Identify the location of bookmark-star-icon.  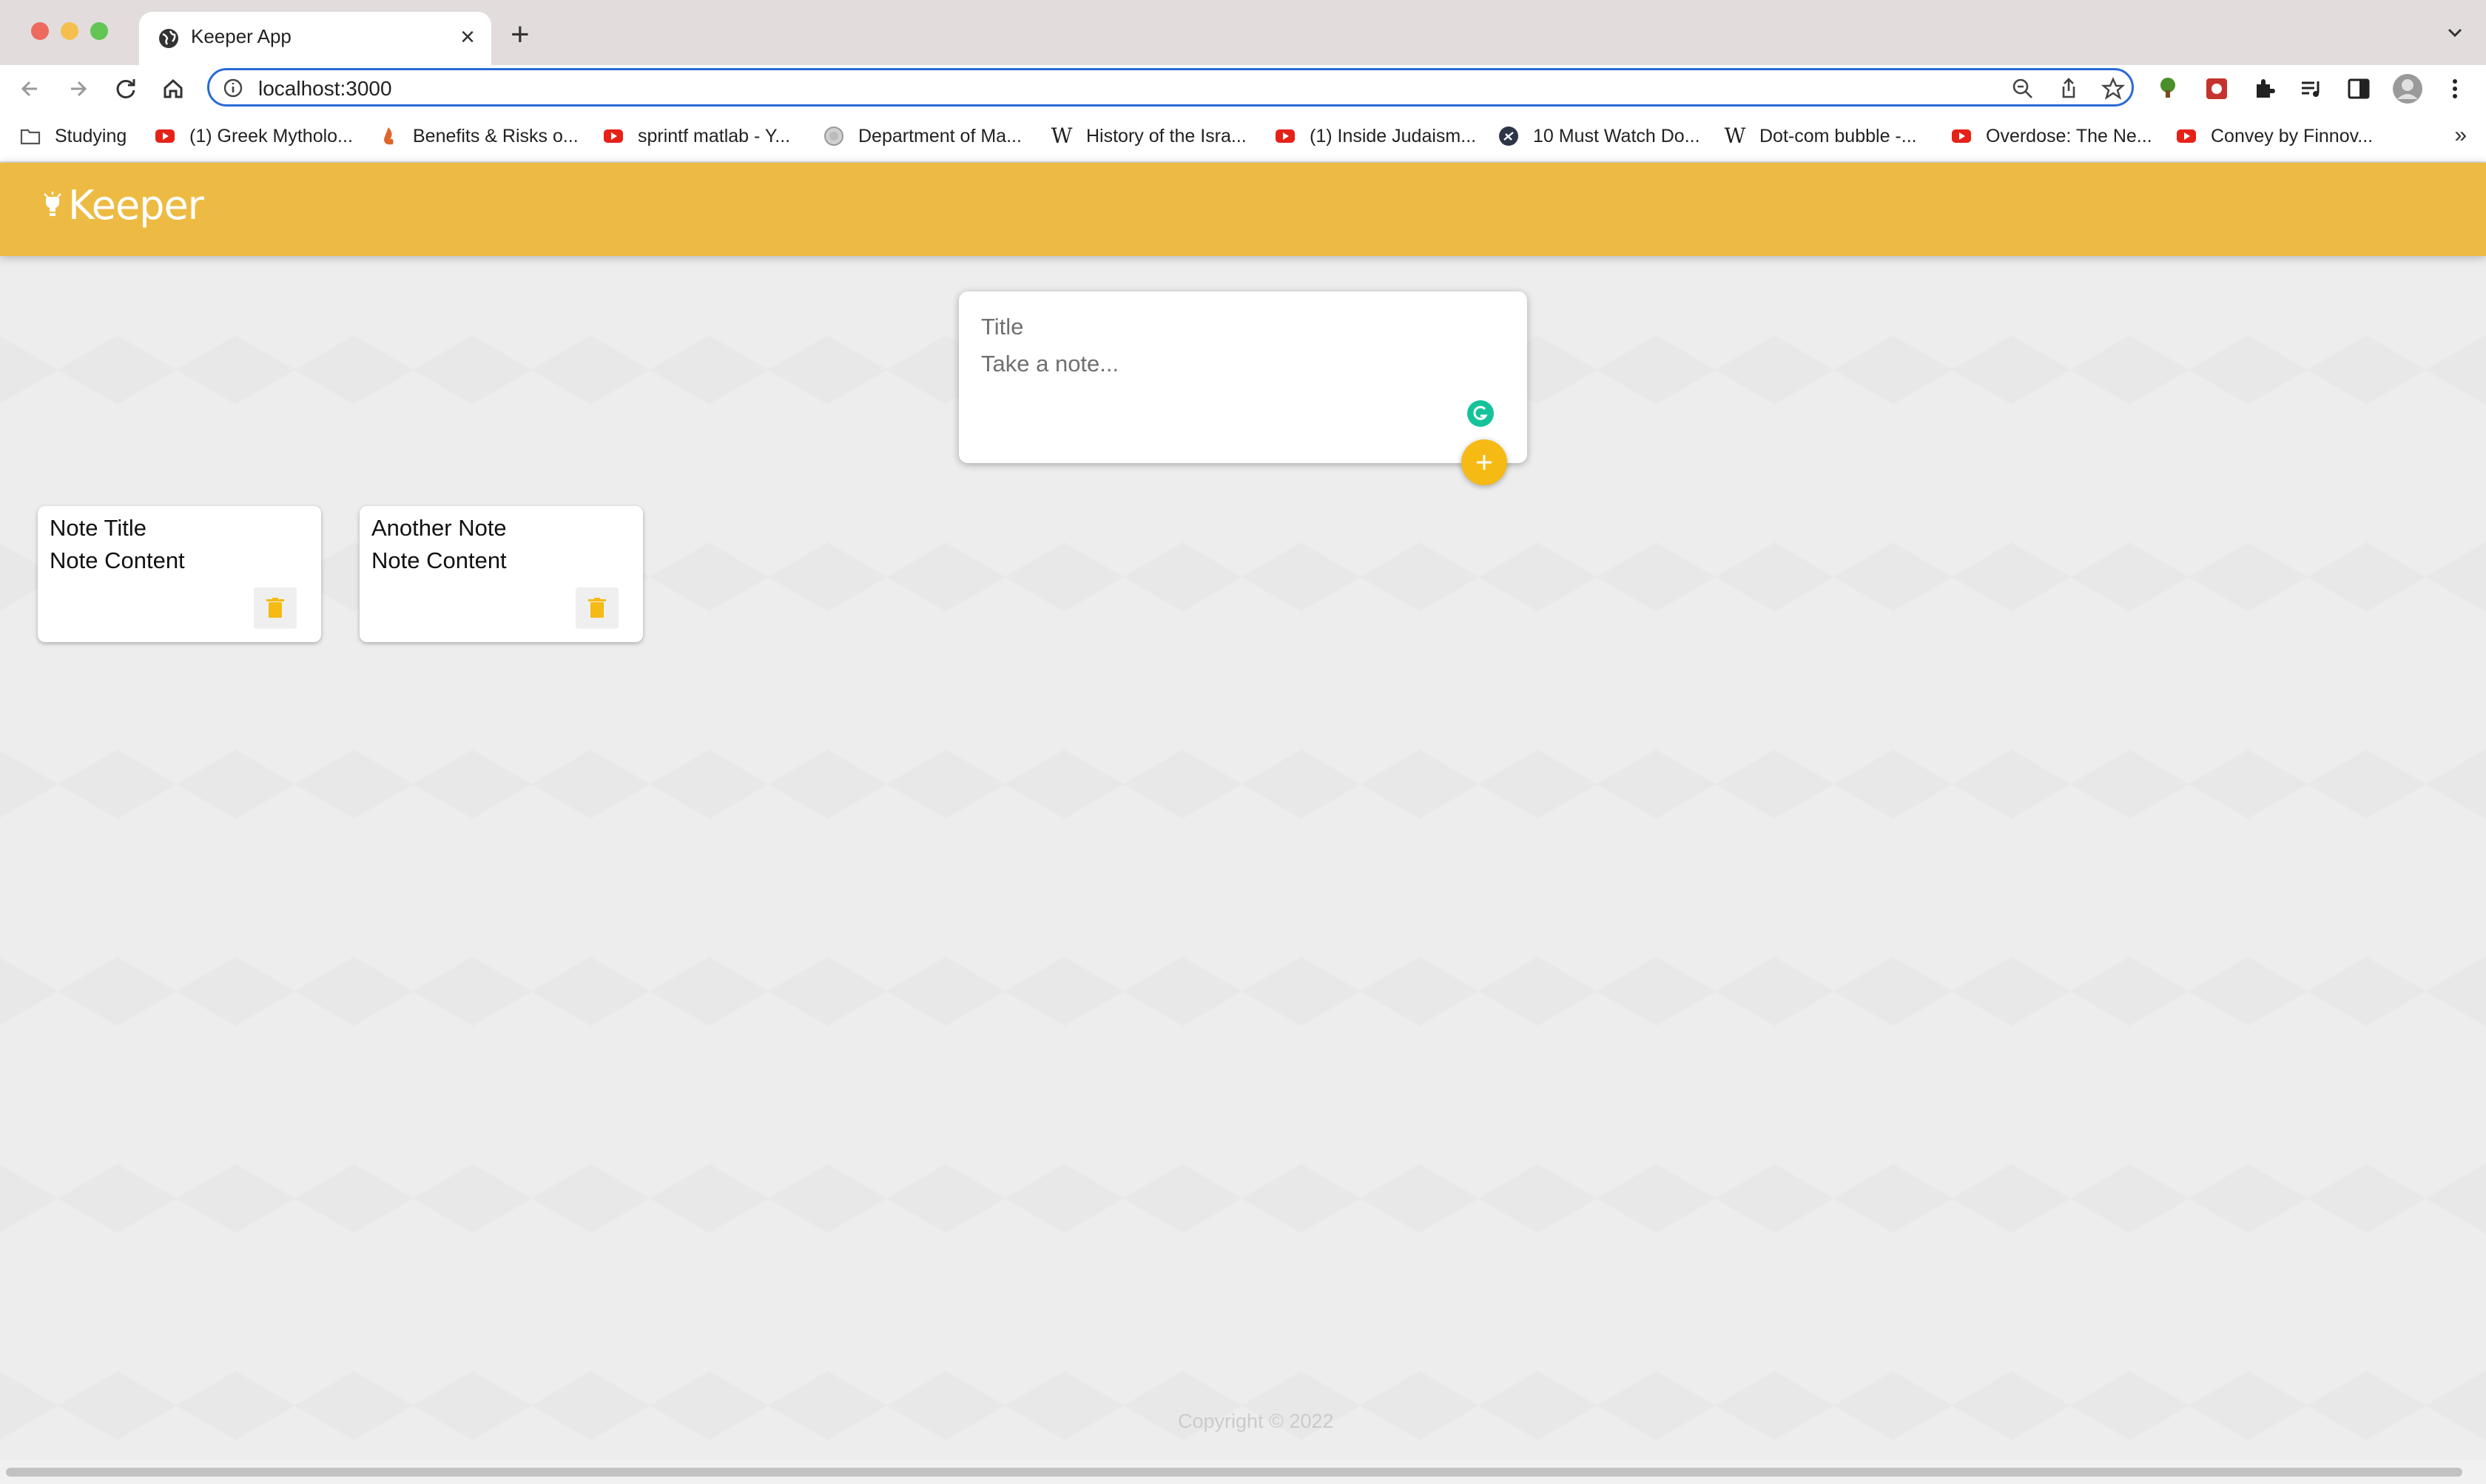
(2113, 88).